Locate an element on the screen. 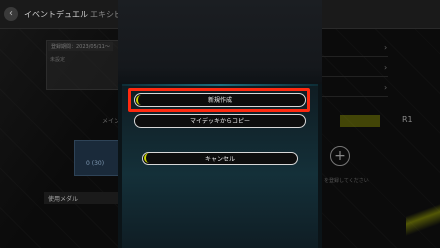  active-tab is located at coordinates (360, 121).